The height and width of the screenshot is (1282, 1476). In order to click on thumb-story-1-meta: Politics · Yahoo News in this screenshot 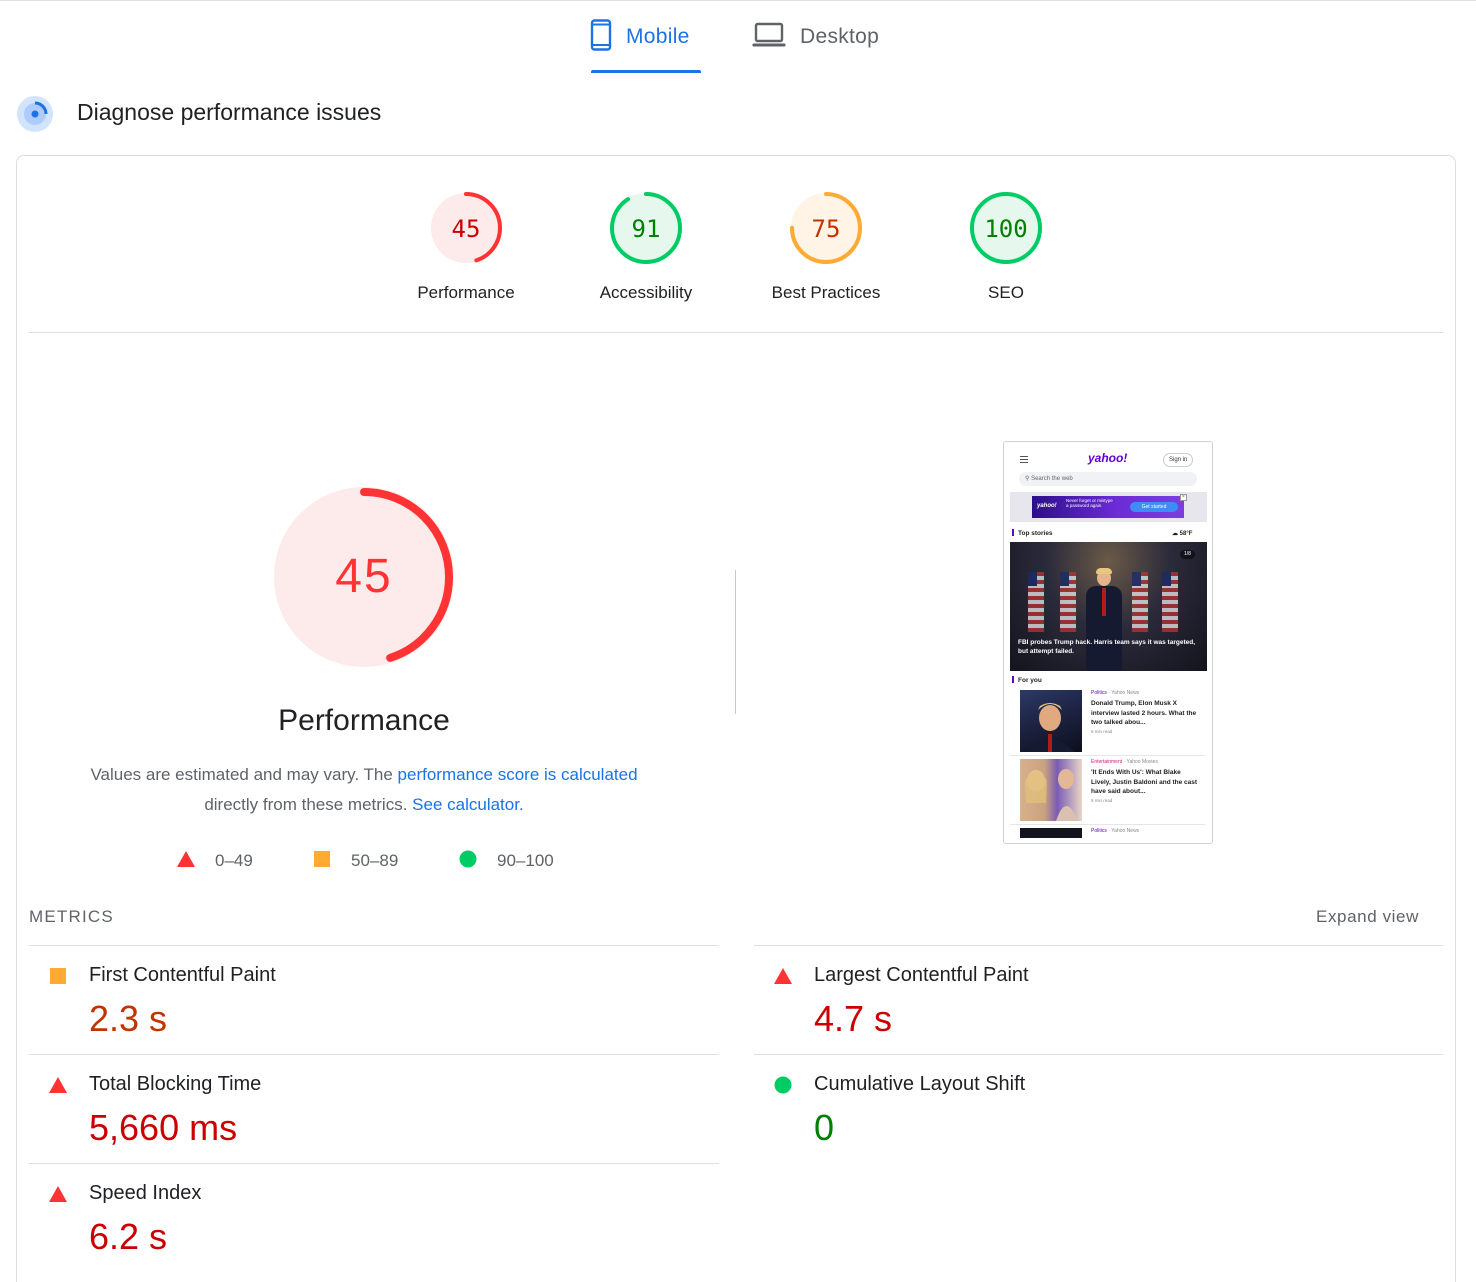, I will do `click(1115, 693)`.